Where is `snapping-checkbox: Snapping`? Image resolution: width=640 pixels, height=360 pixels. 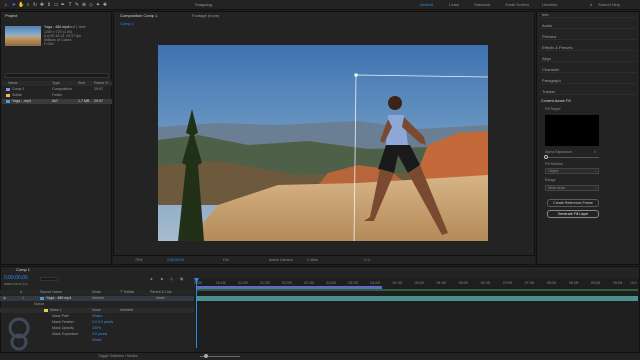
snapping-checkbox: Snapping is located at coordinates (203, 5).